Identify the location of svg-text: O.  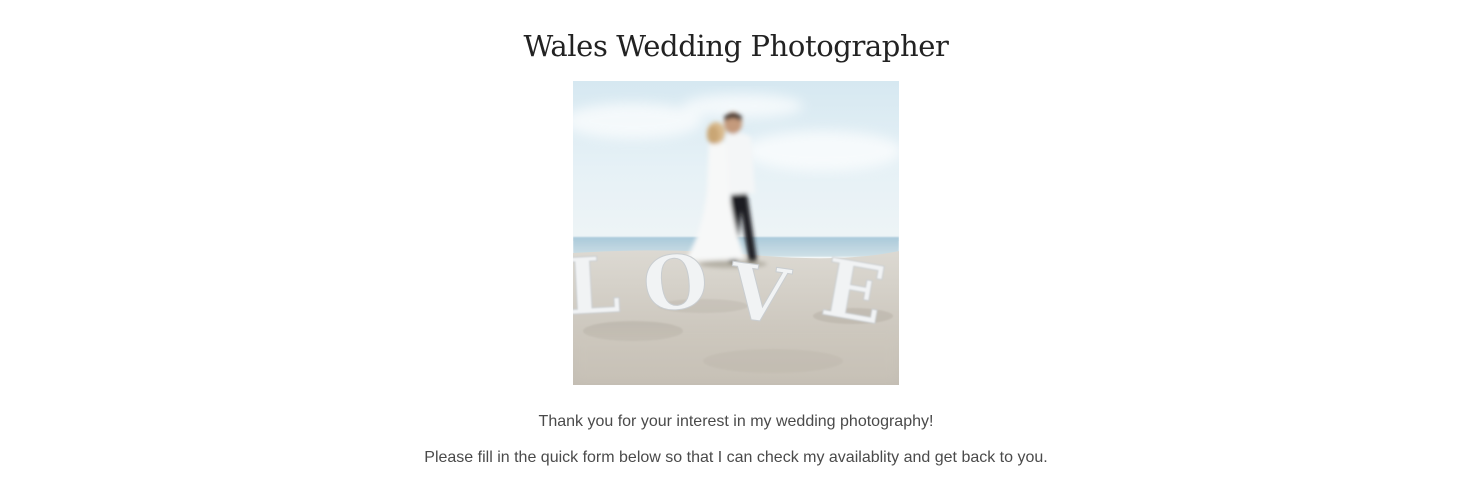
(675, 284).